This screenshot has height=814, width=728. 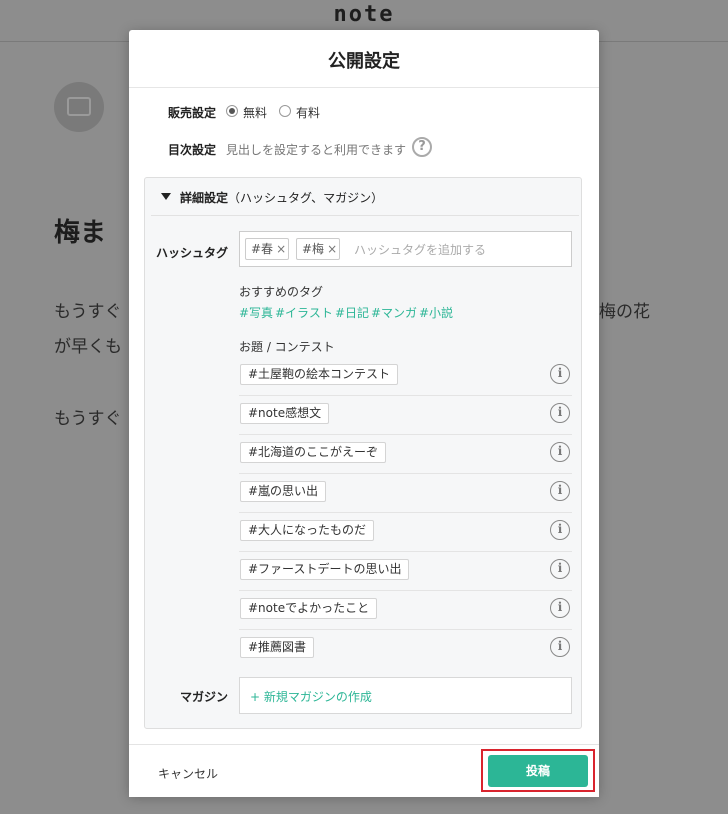 What do you see at coordinates (255, 112) in the screenshot?
I see `radio-free-label: 無料` at bounding box center [255, 112].